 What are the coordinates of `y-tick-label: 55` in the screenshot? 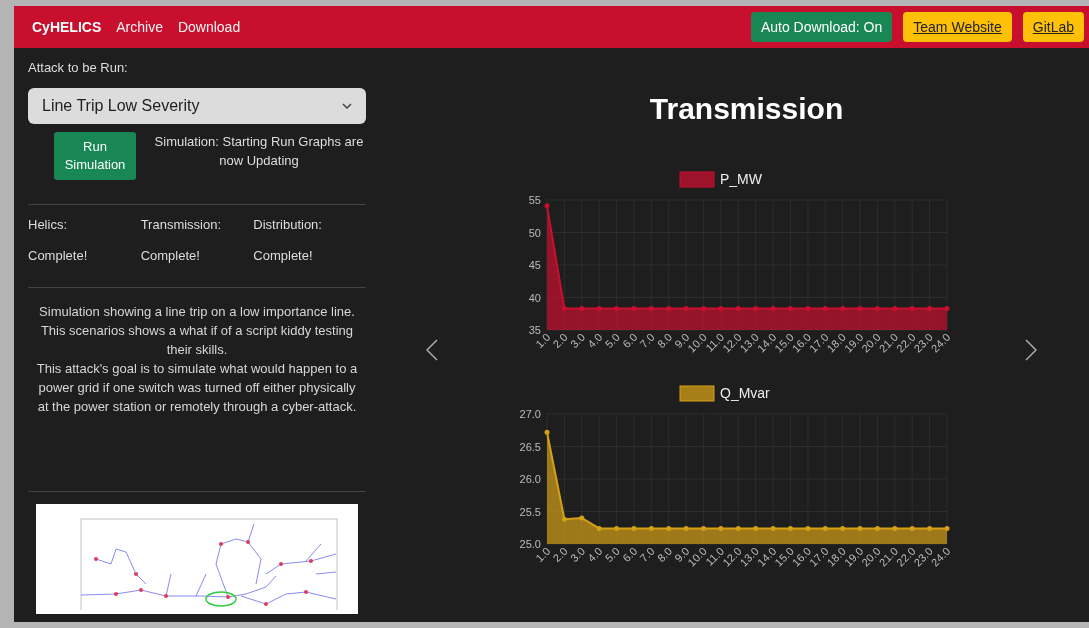 It's located at (534, 200).